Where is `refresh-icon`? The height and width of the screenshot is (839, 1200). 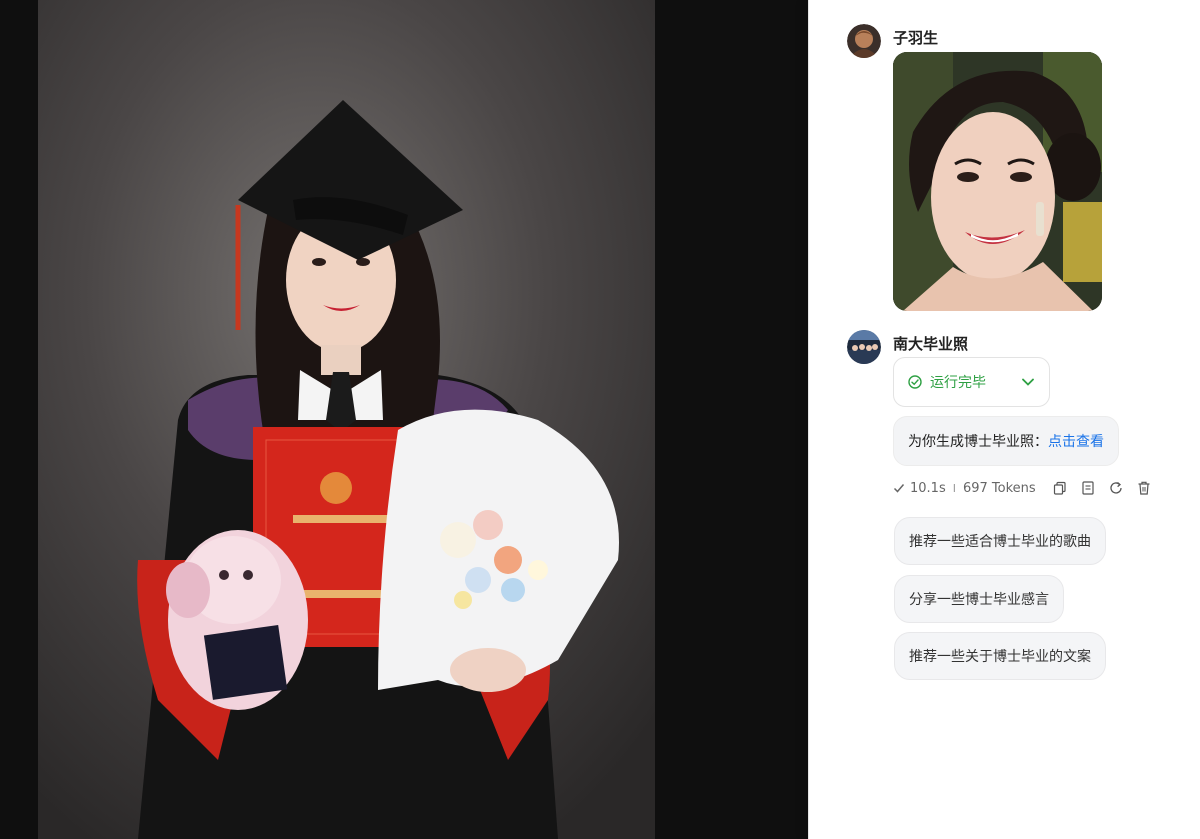
refresh-icon is located at coordinates (1116, 488).